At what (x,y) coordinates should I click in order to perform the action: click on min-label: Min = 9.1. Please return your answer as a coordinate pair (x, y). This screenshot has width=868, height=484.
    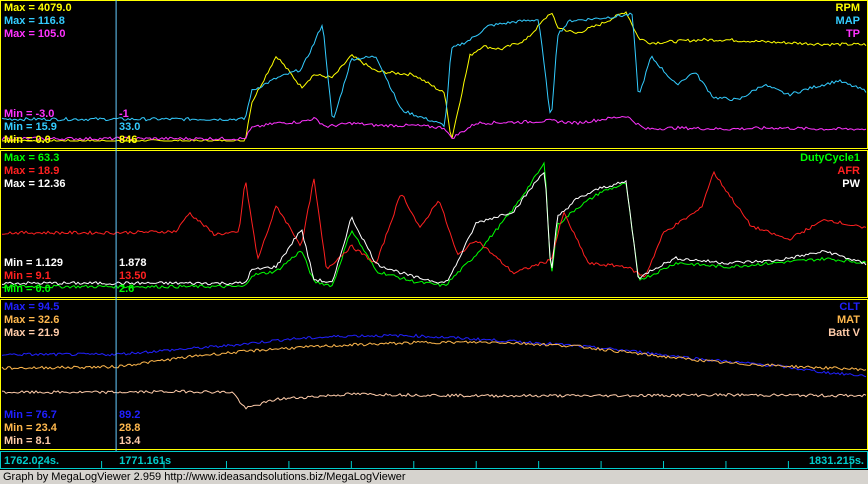
    Looking at the image, I should click on (27, 276).